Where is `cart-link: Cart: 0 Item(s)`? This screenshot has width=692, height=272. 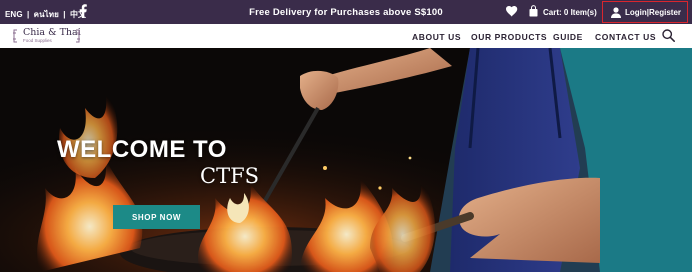
cart-link: Cart: 0 Item(s) is located at coordinates (570, 12).